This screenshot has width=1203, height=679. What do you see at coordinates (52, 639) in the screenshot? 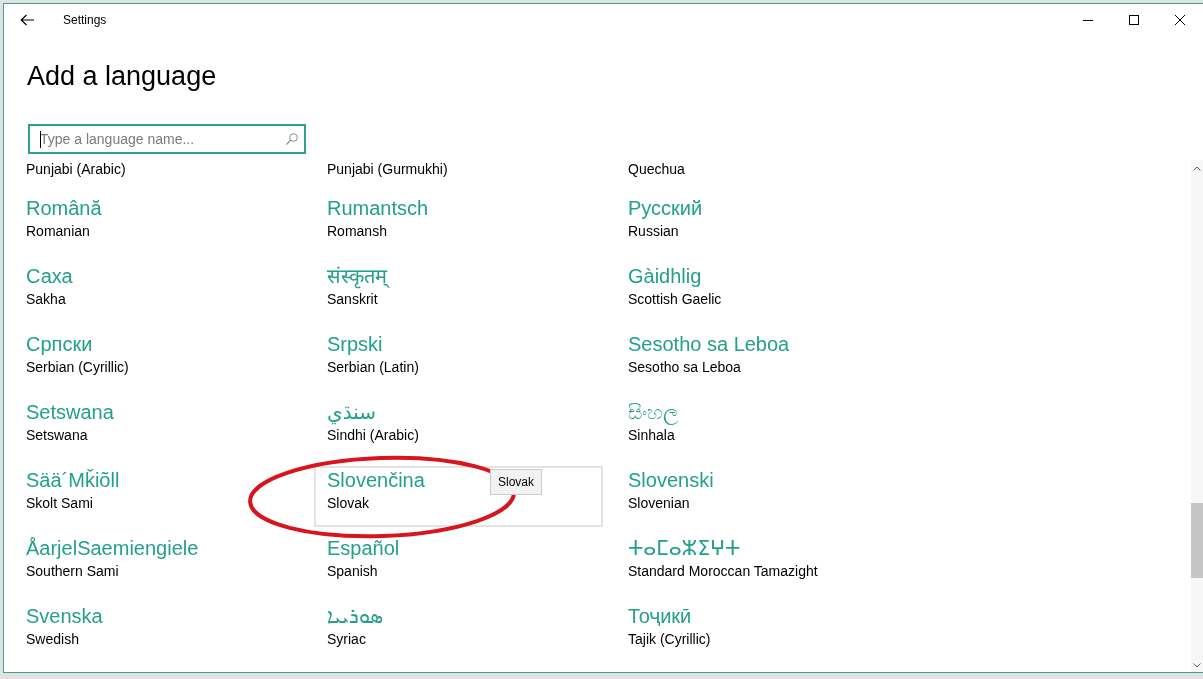
I see `language-name: Swedish` at bounding box center [52, 639].